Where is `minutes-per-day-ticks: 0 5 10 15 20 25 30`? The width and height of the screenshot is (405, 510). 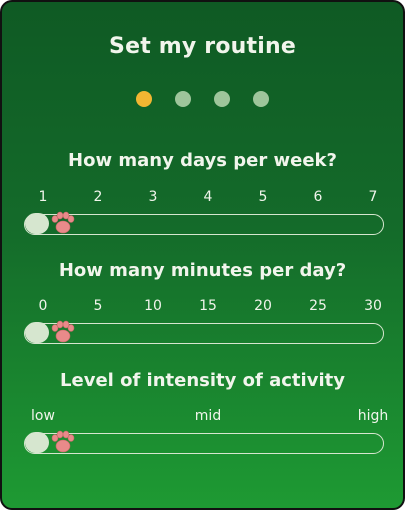 minutes-per-day-ticks: 0 5 10 15 20 25 30 is located at coordinates (205, 307).